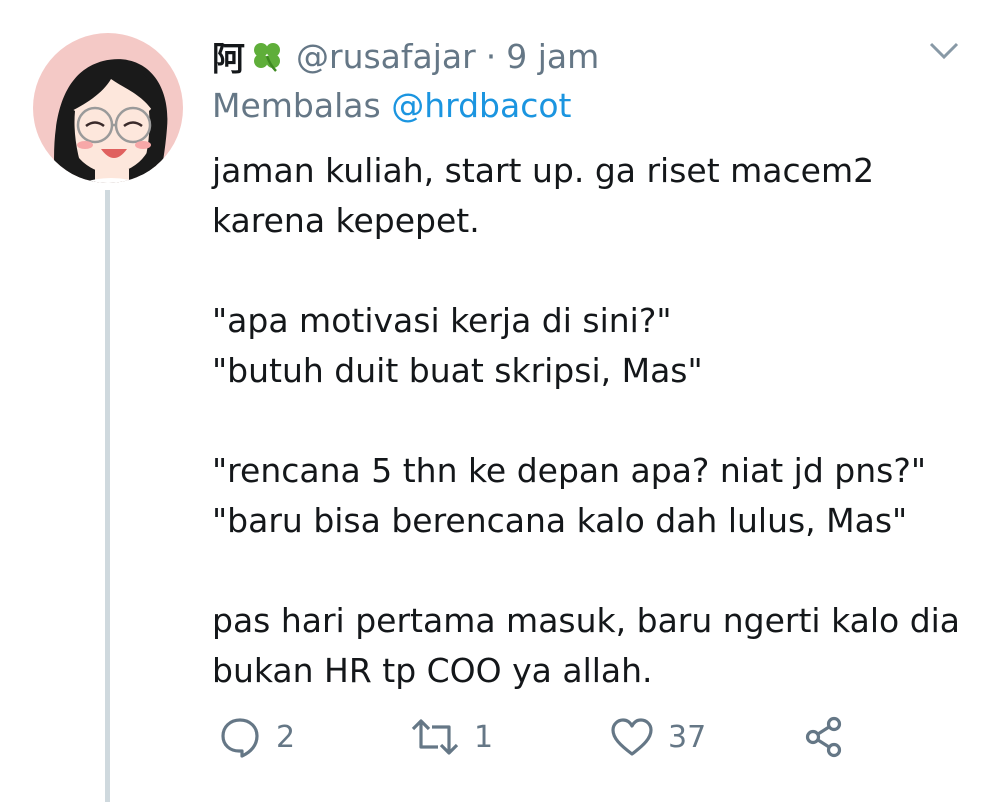 This screenshot has width=1000, height=802. Describe the element at coordinates (267, 56) in the screenshot. I see `four-leaf-clover-icon` at that location.